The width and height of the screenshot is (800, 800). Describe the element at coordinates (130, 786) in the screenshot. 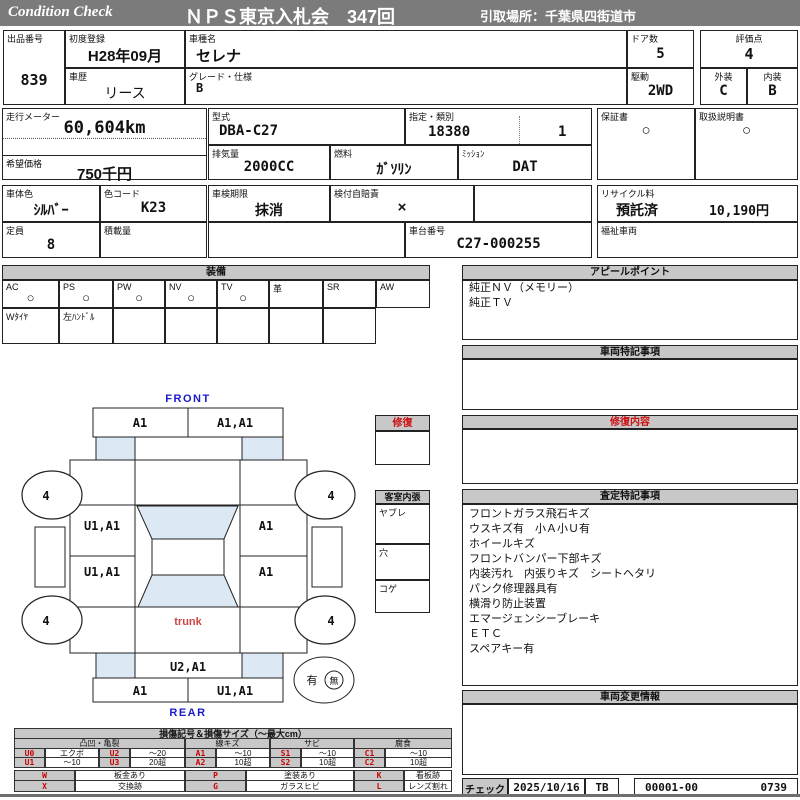

I see `legend-val-x: 交換跡` at that location.